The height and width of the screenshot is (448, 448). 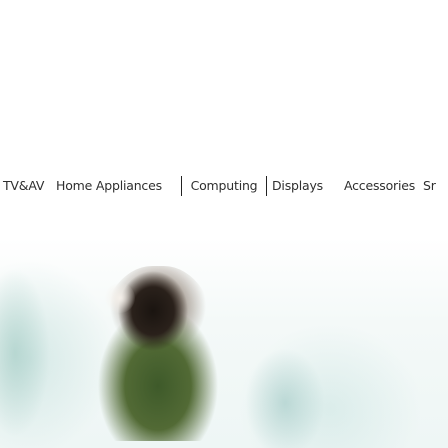 I want to click on nav-item-sr: Sr, so click(x=429, y=186).